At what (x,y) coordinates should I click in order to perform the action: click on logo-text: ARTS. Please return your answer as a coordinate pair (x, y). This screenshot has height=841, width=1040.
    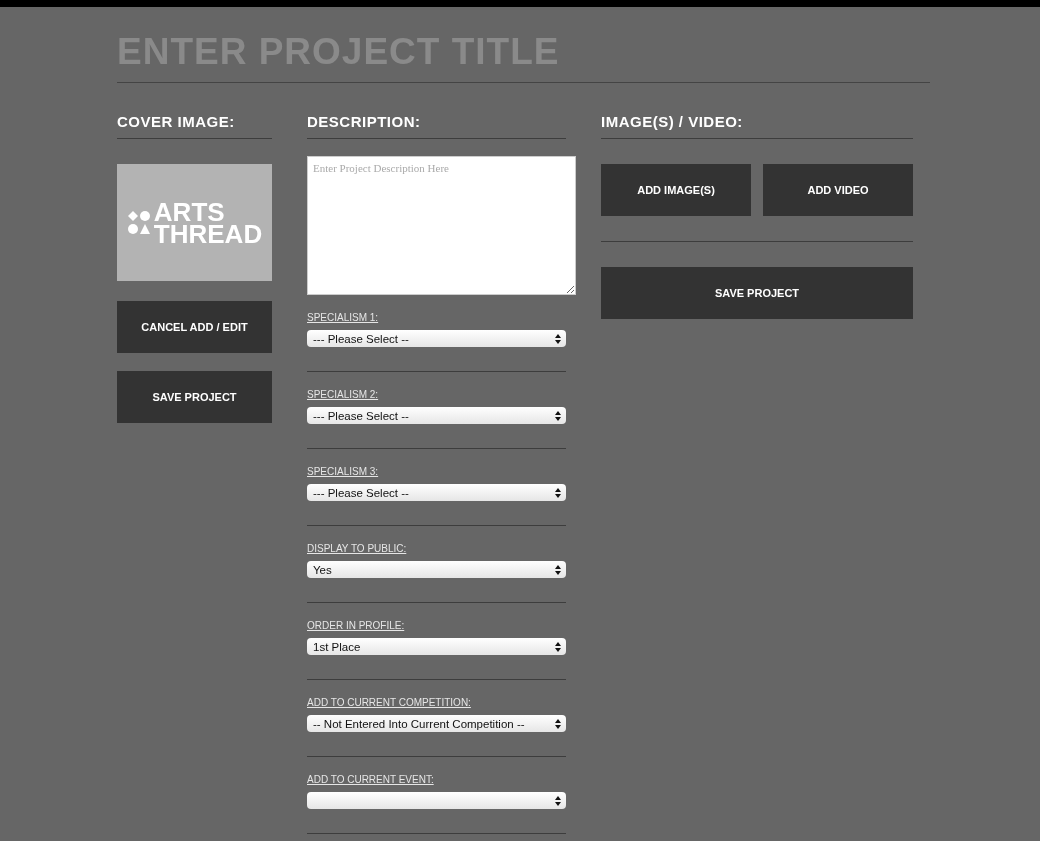
    Looking at the image, I should click on (189, 211).